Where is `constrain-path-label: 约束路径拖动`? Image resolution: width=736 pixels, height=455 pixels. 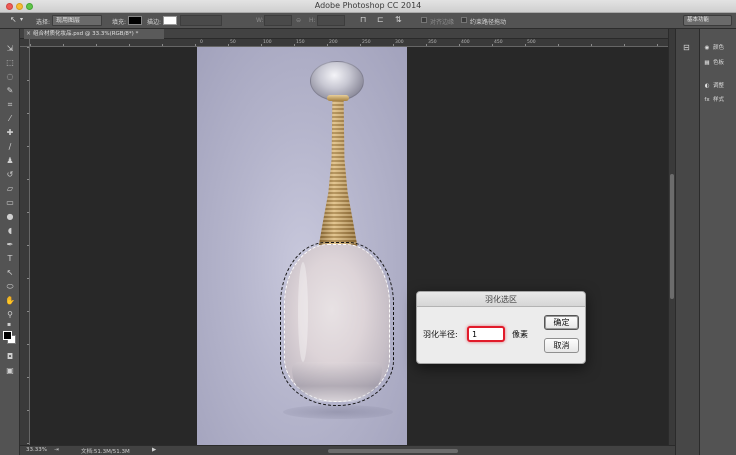
constrain-path-label: 约束路径拖动 is located at coordinates (488, 22).